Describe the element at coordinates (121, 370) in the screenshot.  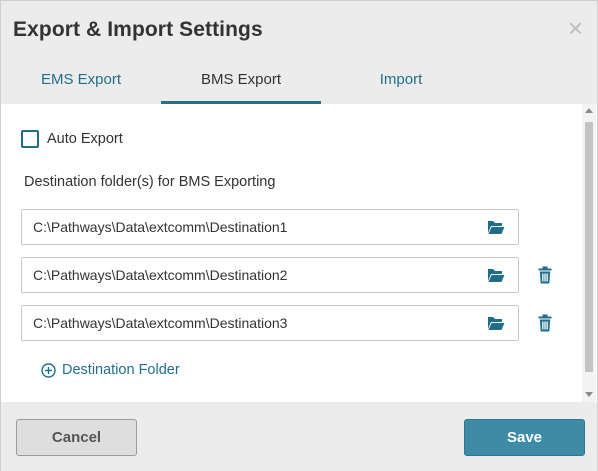
I see `add-destination-folder-label: Destination Folder` at that location.